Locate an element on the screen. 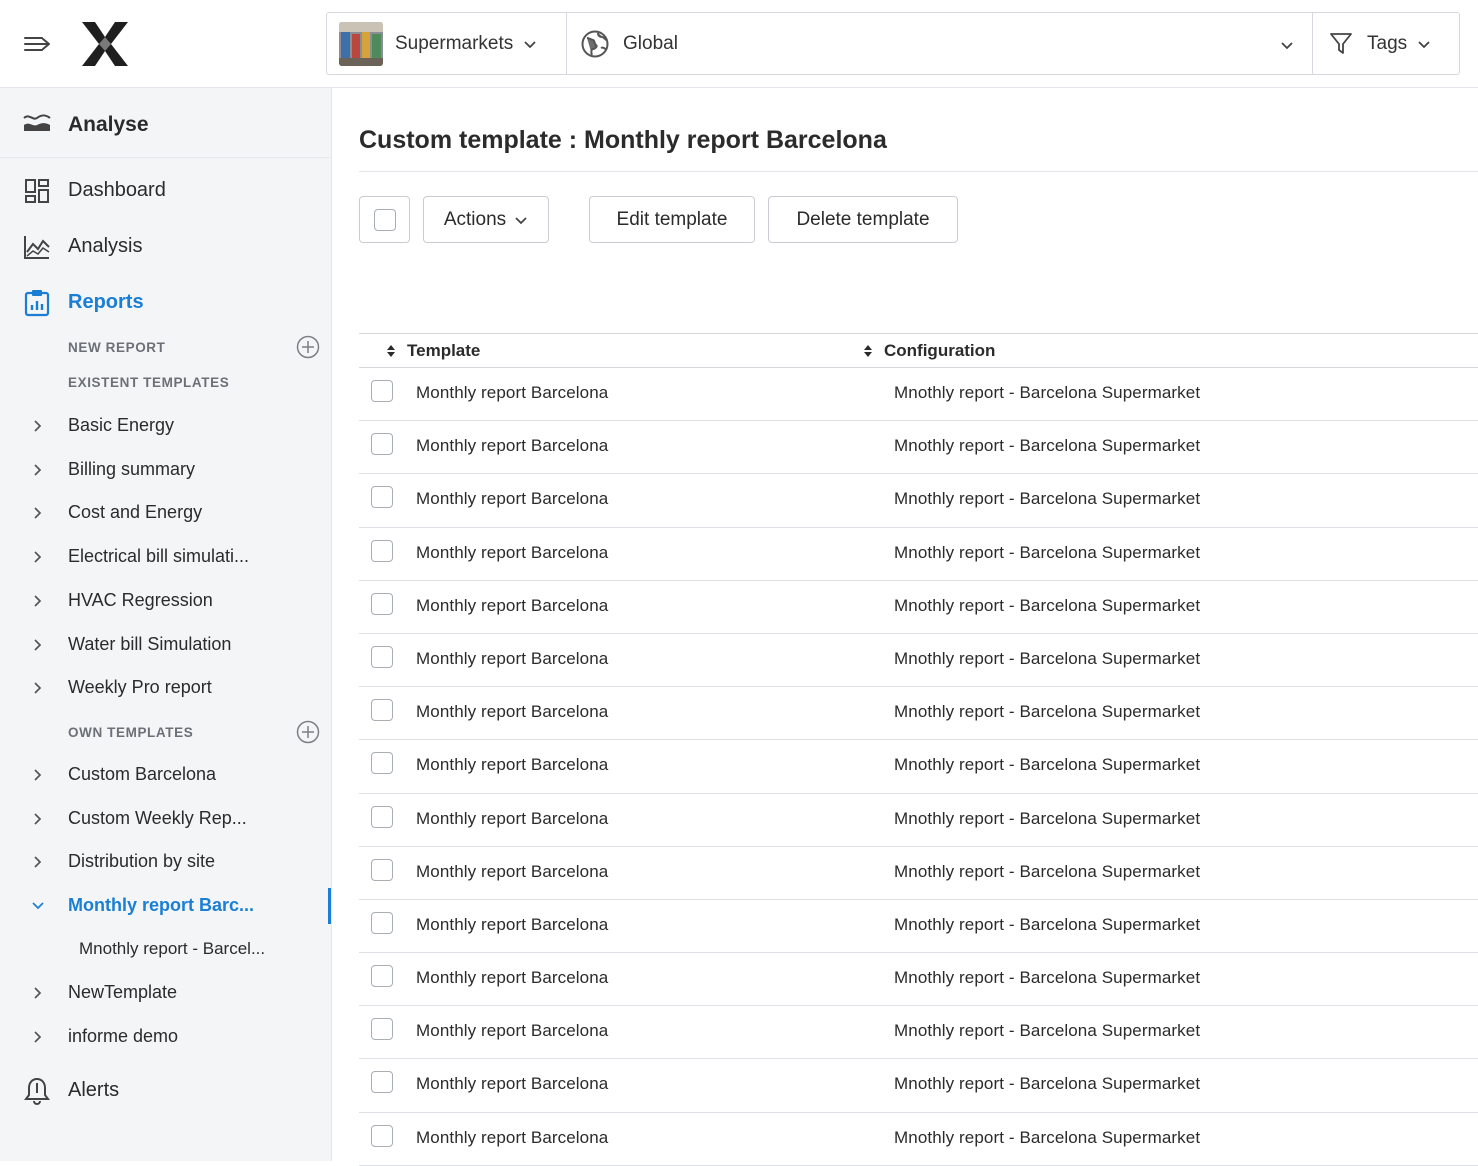 The height and width of the screenshot is (1166, 1478). sidebar-template-item: NewTemplate is located at coordinates (165, 993).